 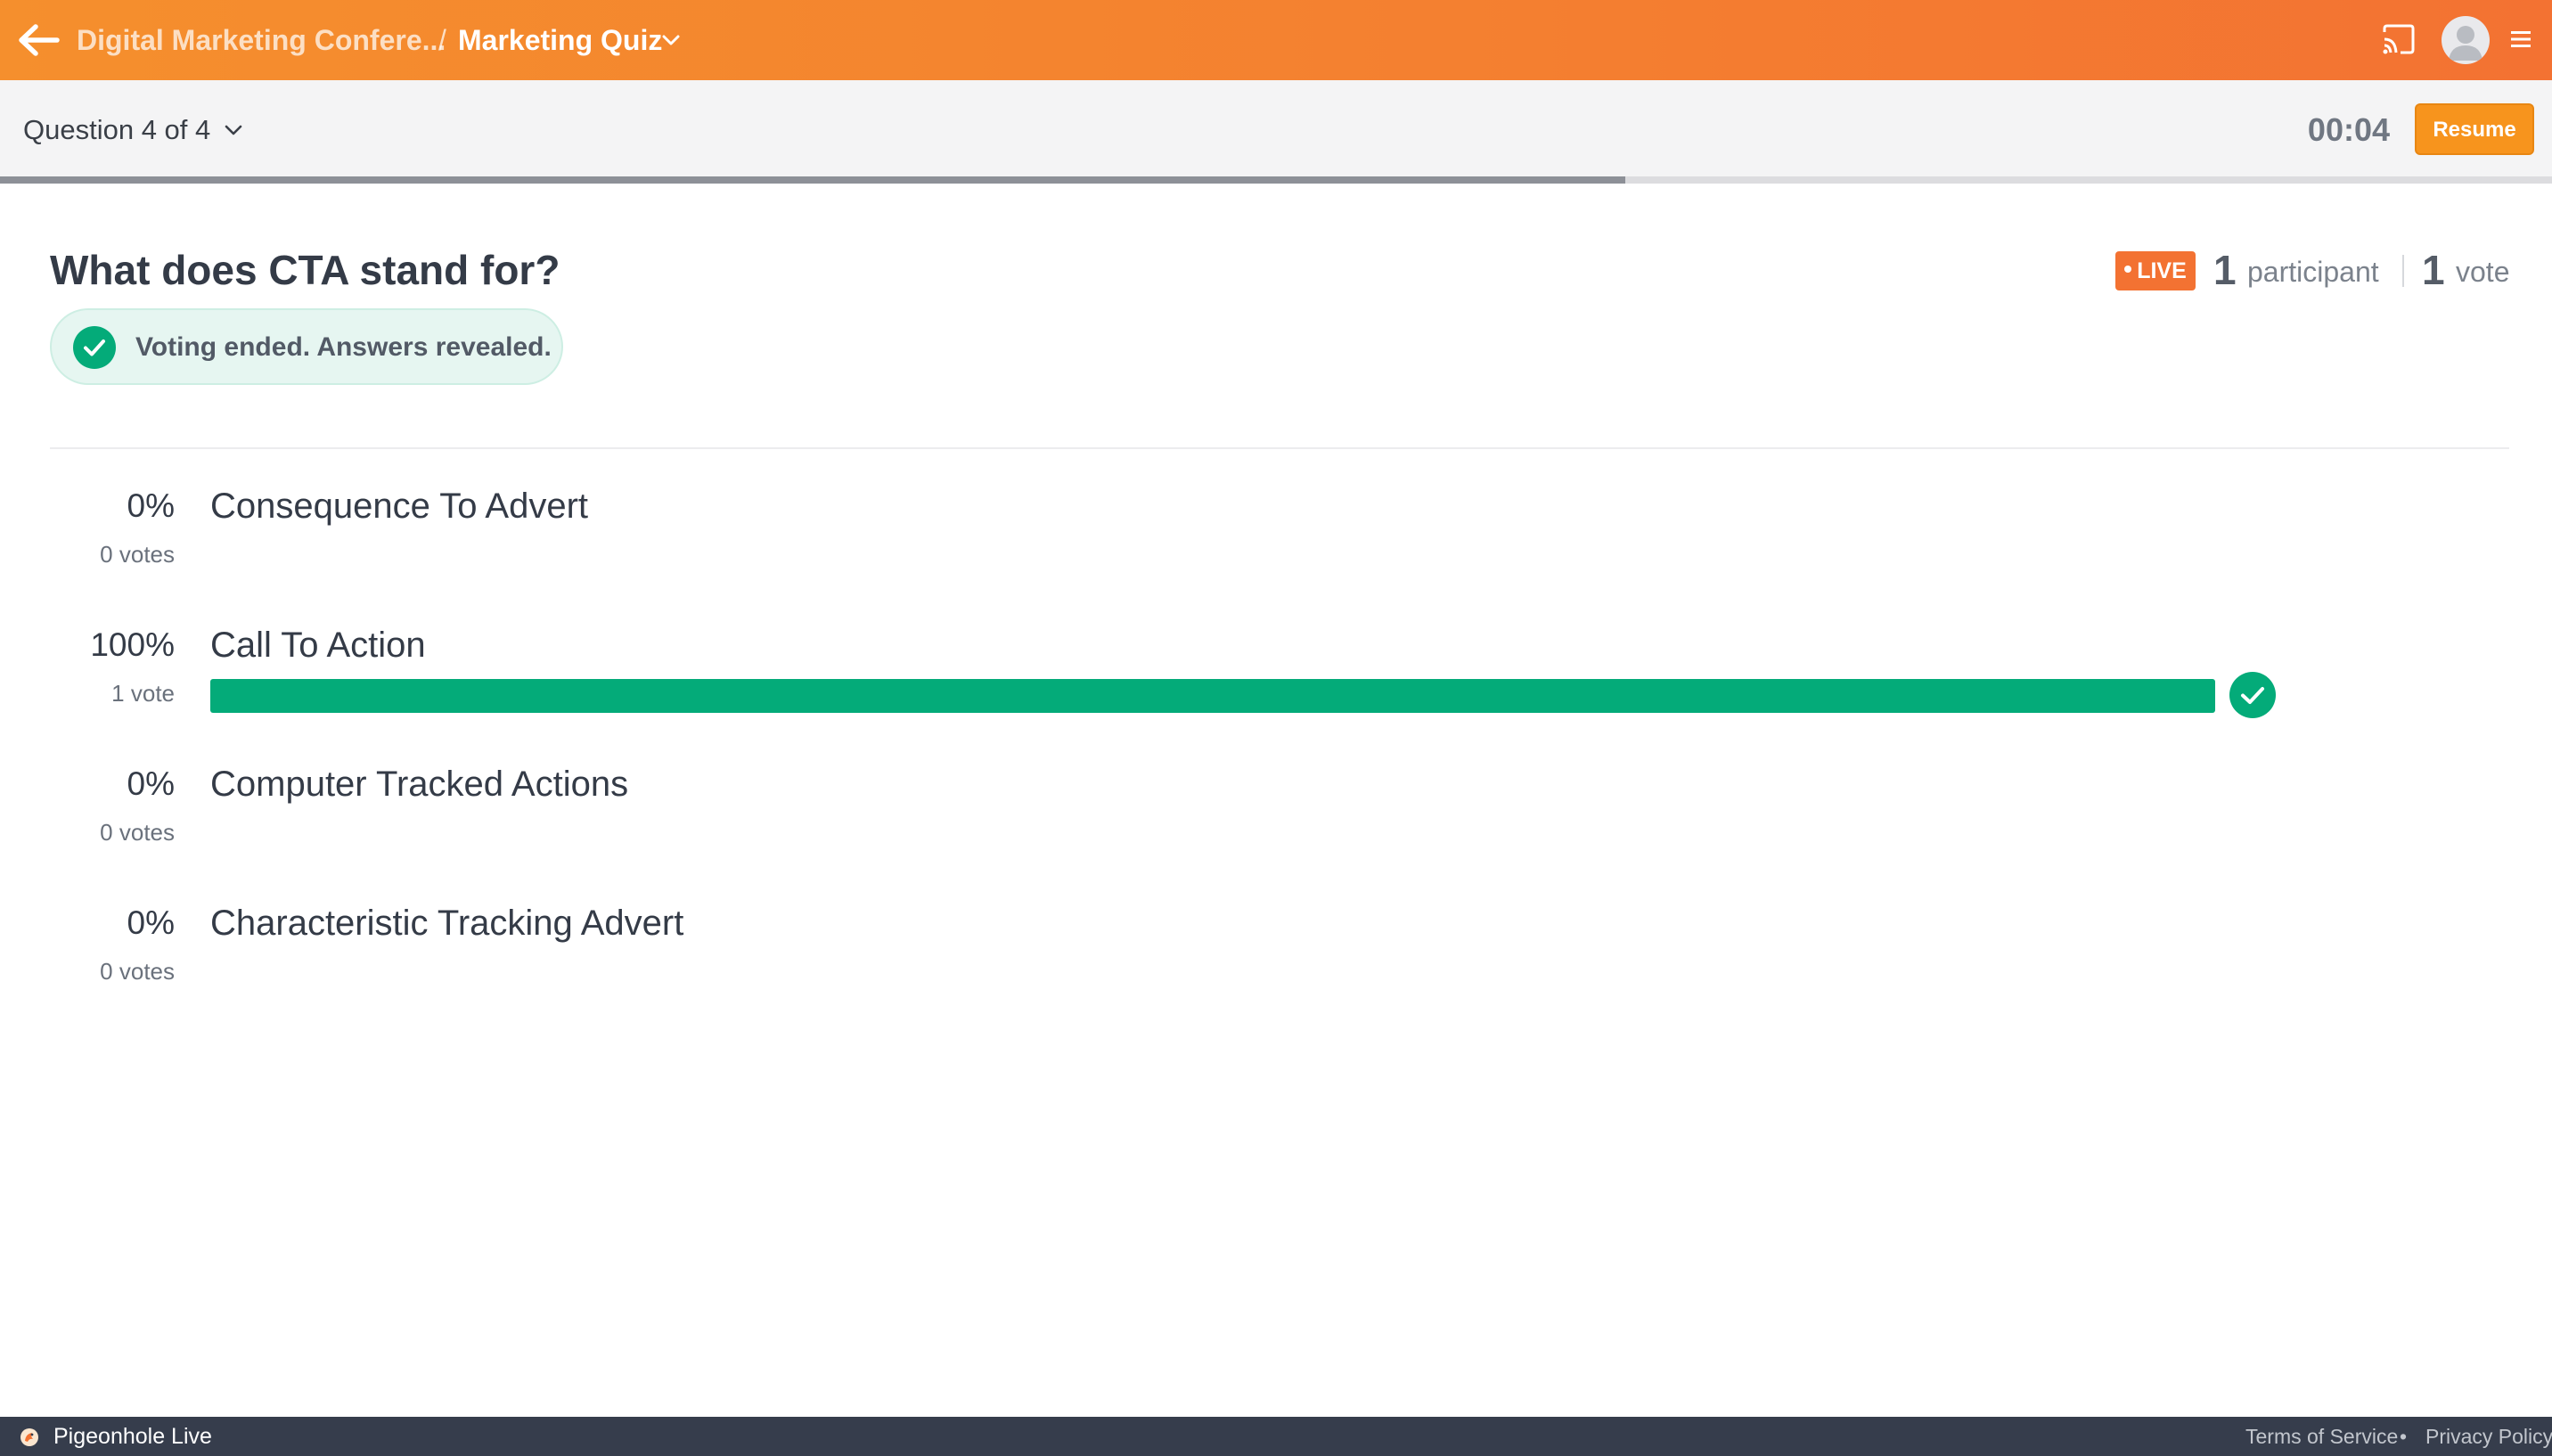 I want to click on cast-icon, so click(x=2399, y=39).